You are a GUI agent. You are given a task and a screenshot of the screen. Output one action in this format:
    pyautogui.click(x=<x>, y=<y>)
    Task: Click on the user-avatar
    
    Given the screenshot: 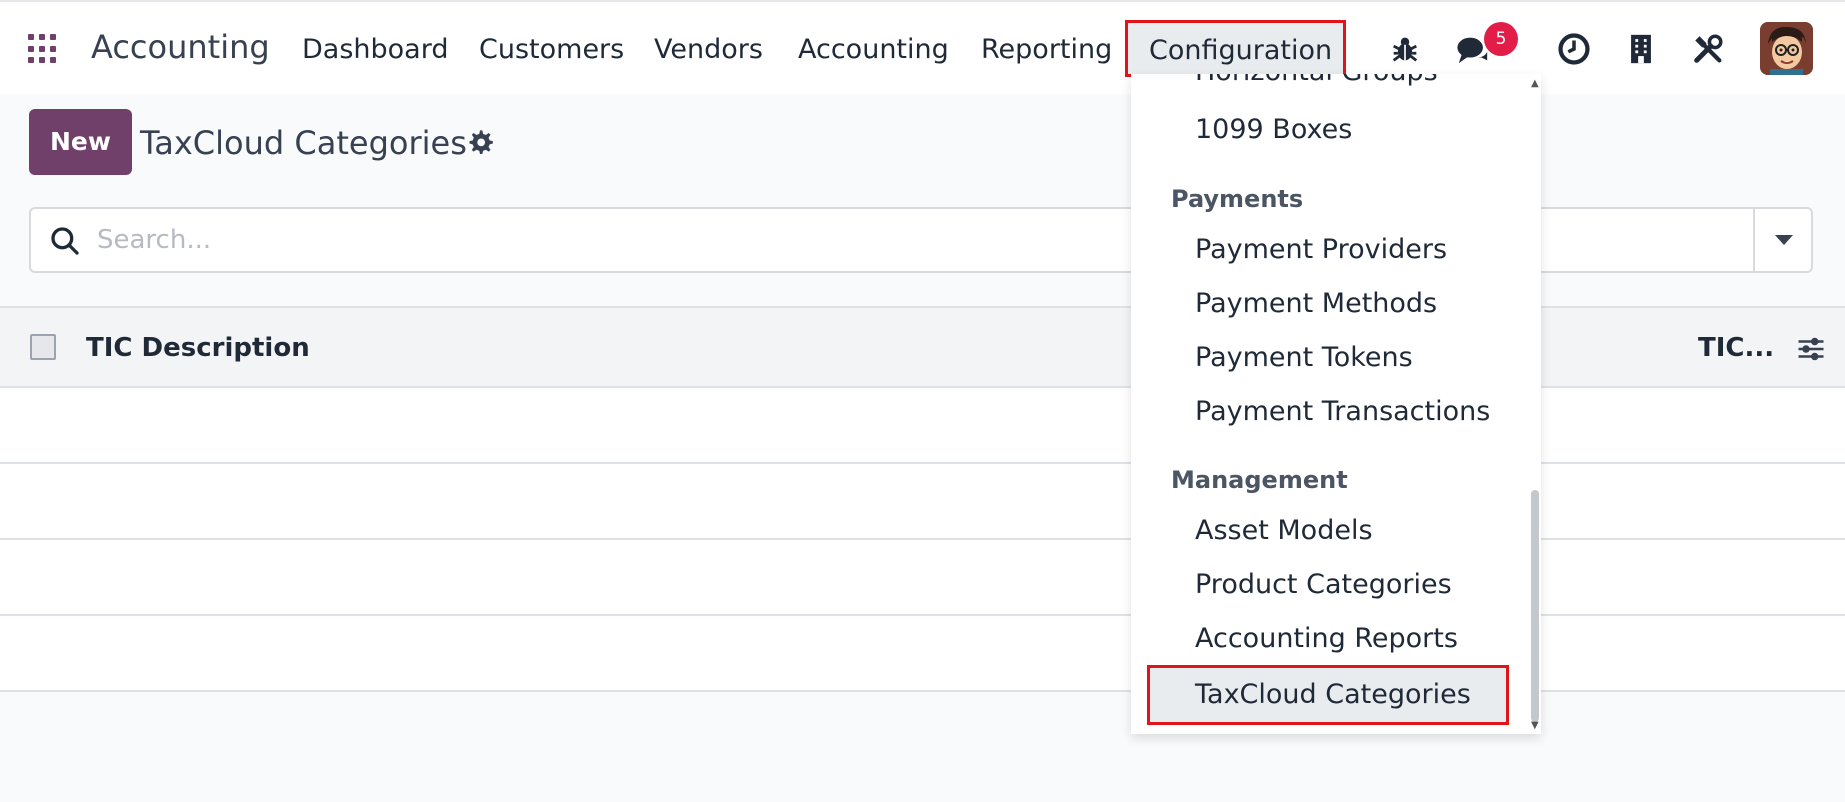 What is the action you would take?
    pyautogui.click(x=1786, y=48)
    